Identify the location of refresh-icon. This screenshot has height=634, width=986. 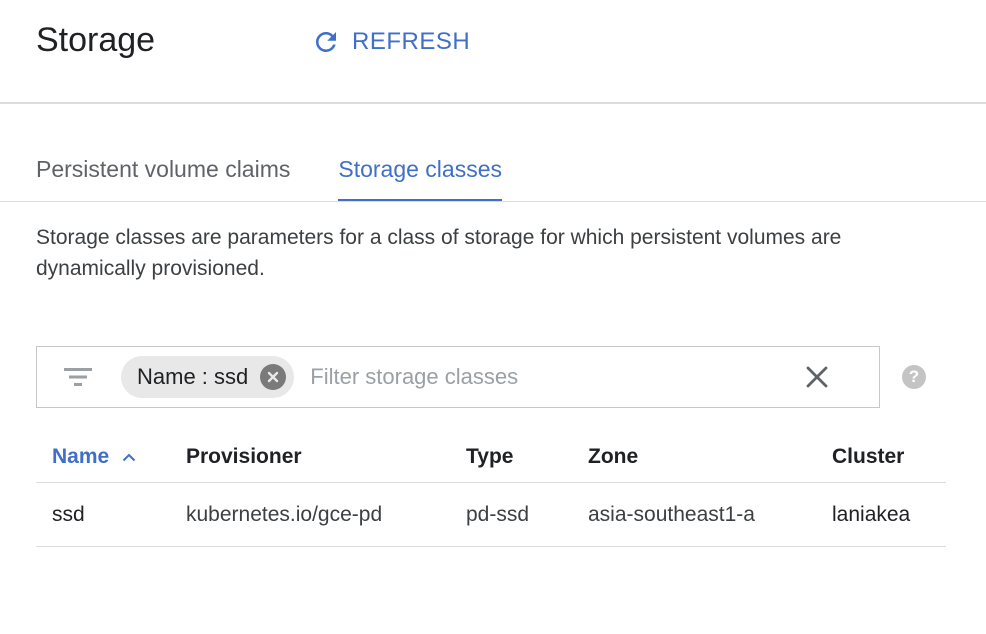
(326, 42).